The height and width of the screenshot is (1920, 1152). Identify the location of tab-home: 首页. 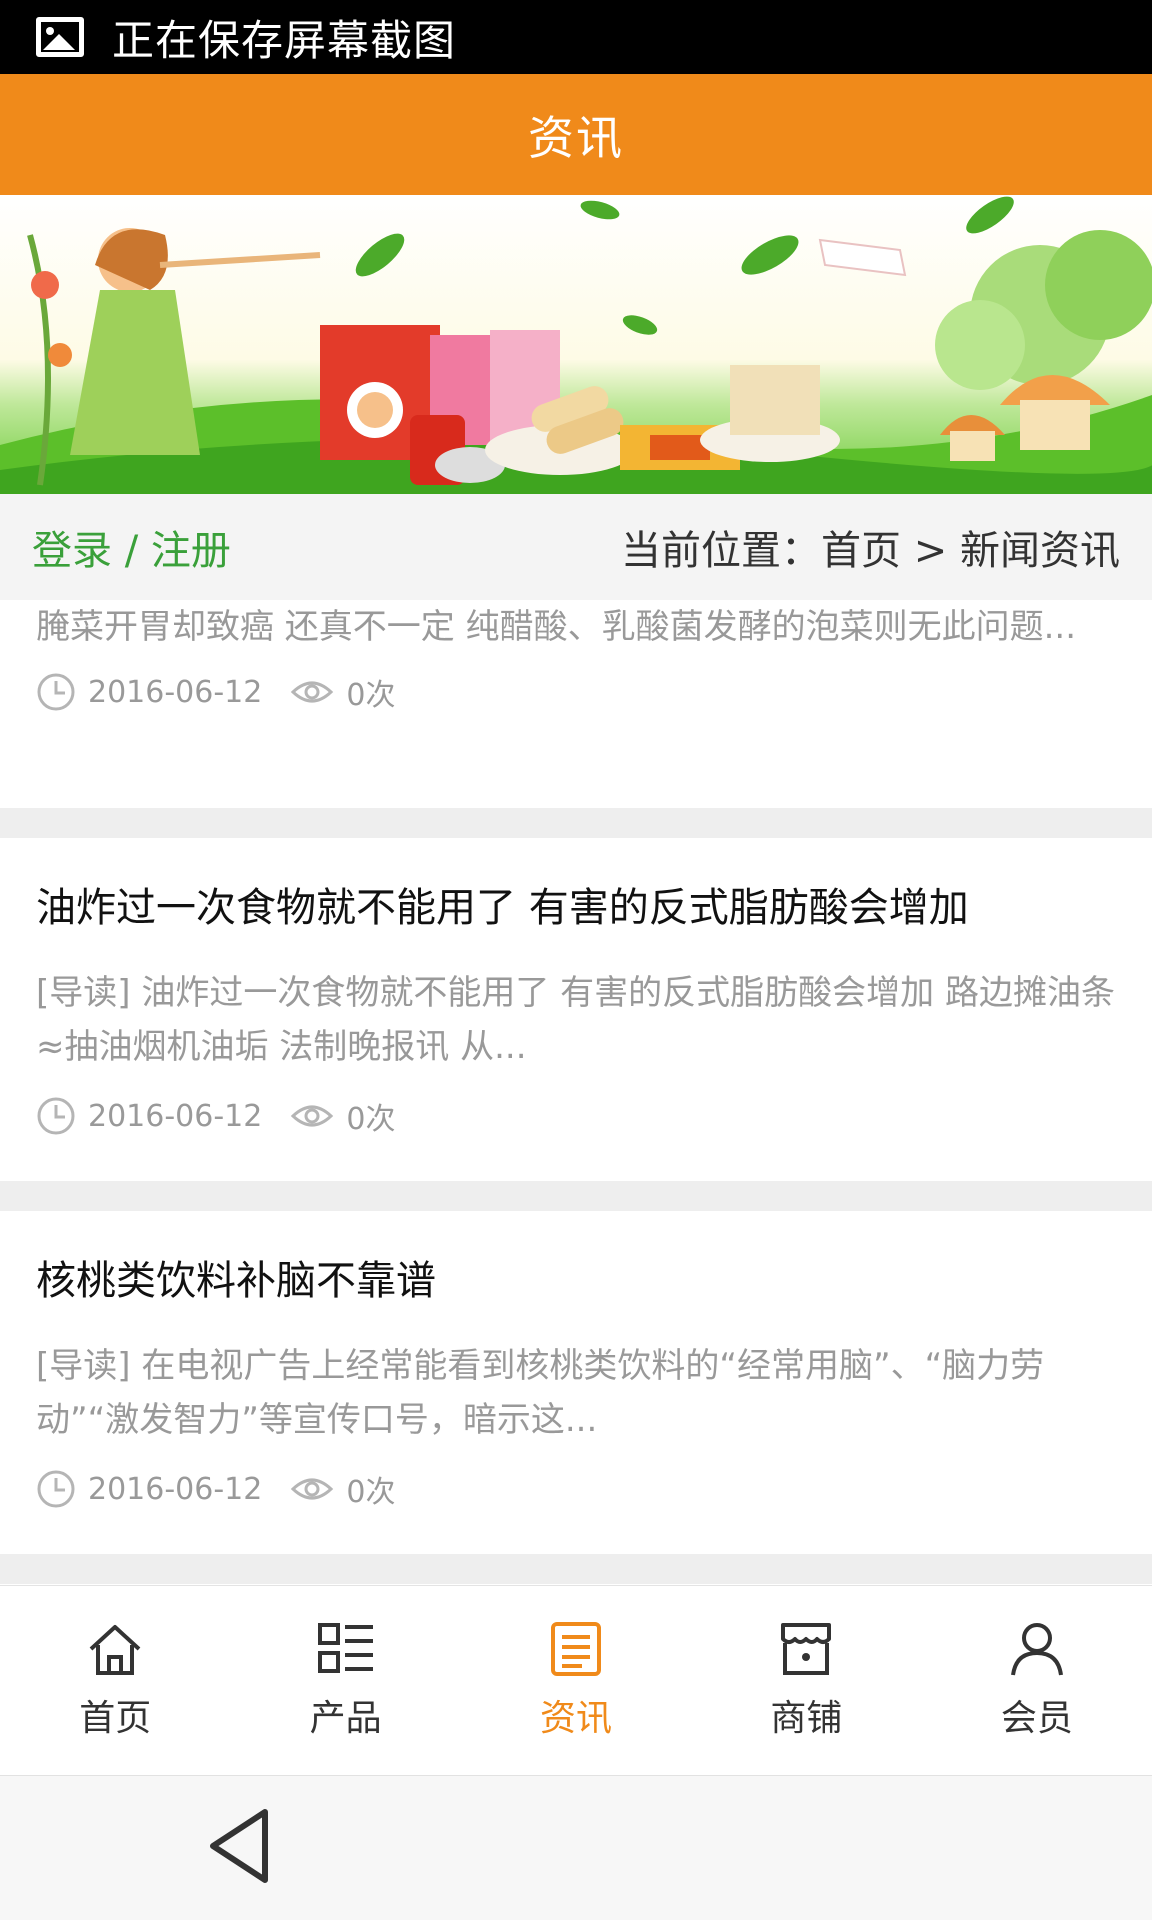
(115, 1680).